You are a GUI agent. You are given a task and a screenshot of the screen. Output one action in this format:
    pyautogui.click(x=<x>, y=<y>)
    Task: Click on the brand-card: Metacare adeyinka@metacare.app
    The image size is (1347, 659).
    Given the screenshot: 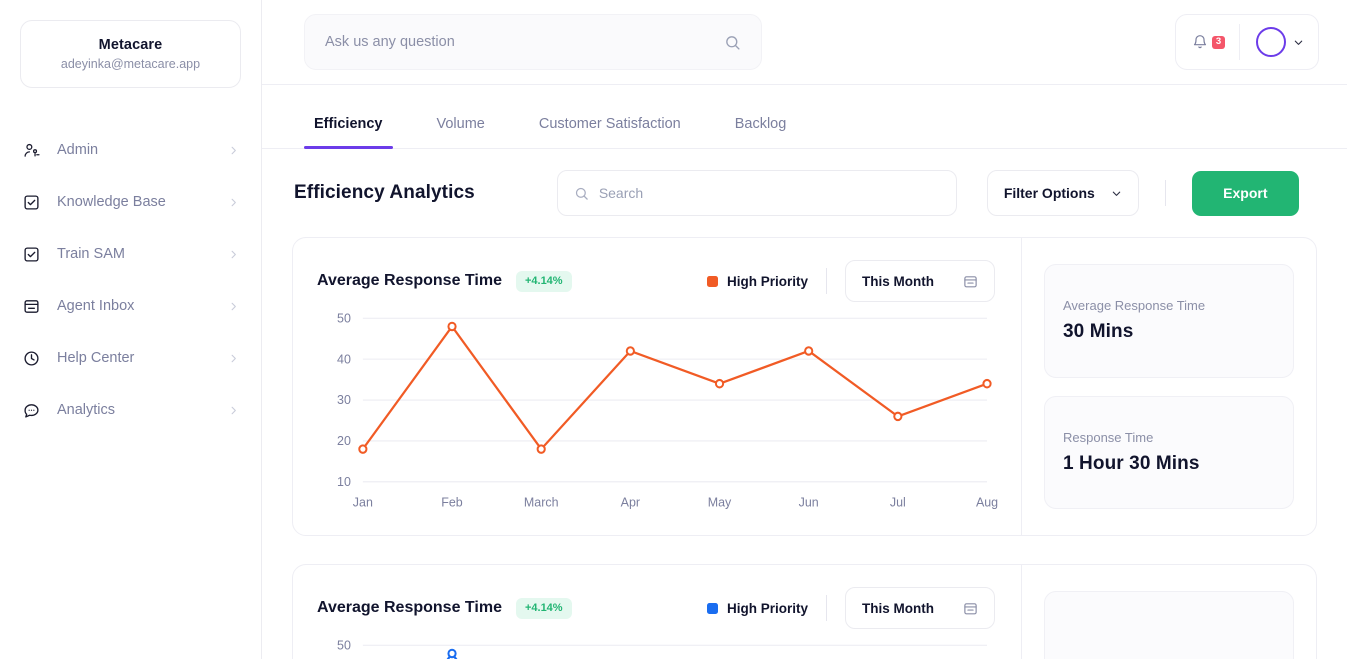 What is the action you would take?
    pyautogui.click(x=130, y=54)
    